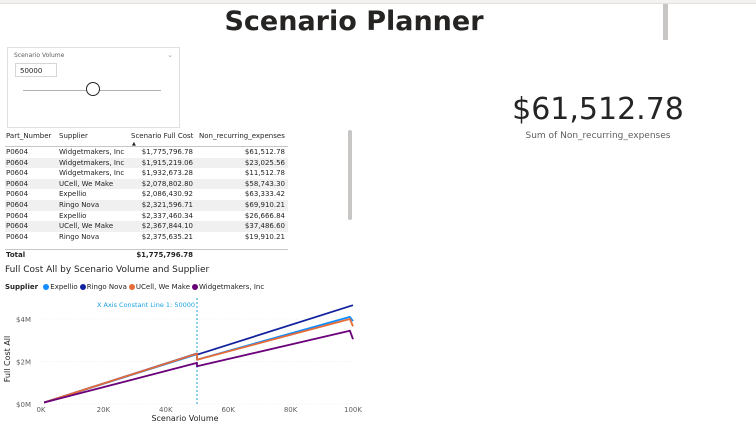 This screenshot has height=430, width=756. I want to click on table-total-row: Total $1,775,796.78, so click(146, 255).